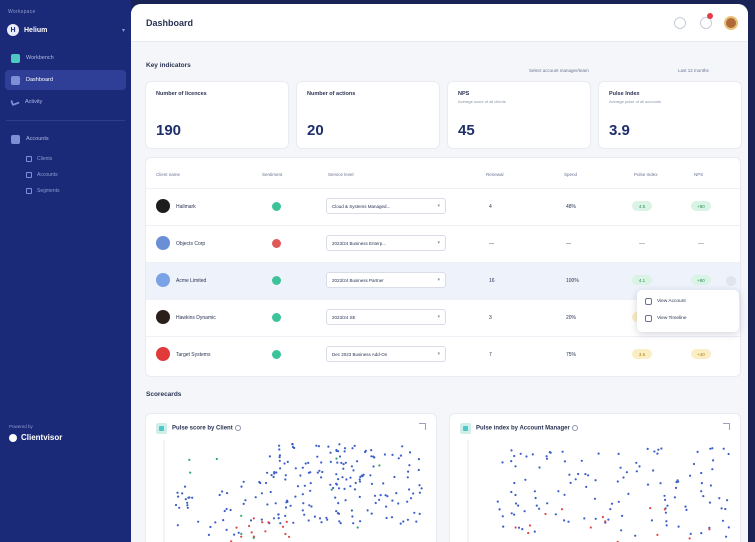 The width and height of the screenshot is (755, 542). What do you see at coordinates (386, 206) in the screenshot?
I see `service-level-select: Cloud & Systems Managed... ▾` at bounding box center [386, 206].